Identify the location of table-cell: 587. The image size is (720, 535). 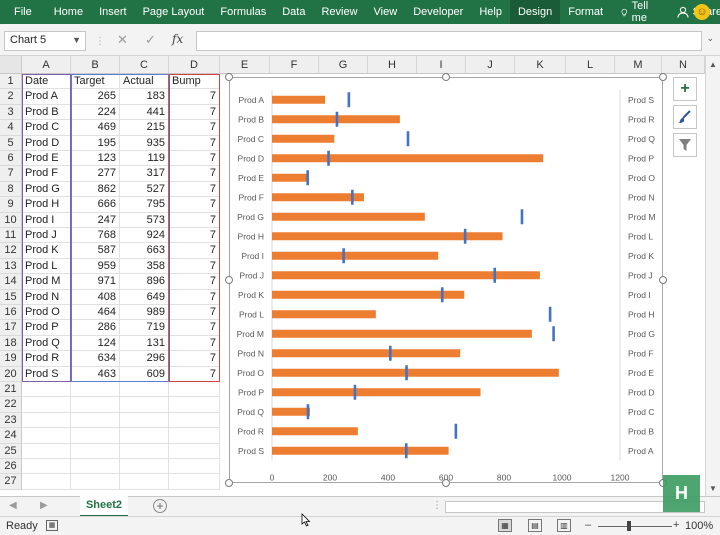
(95, 251).